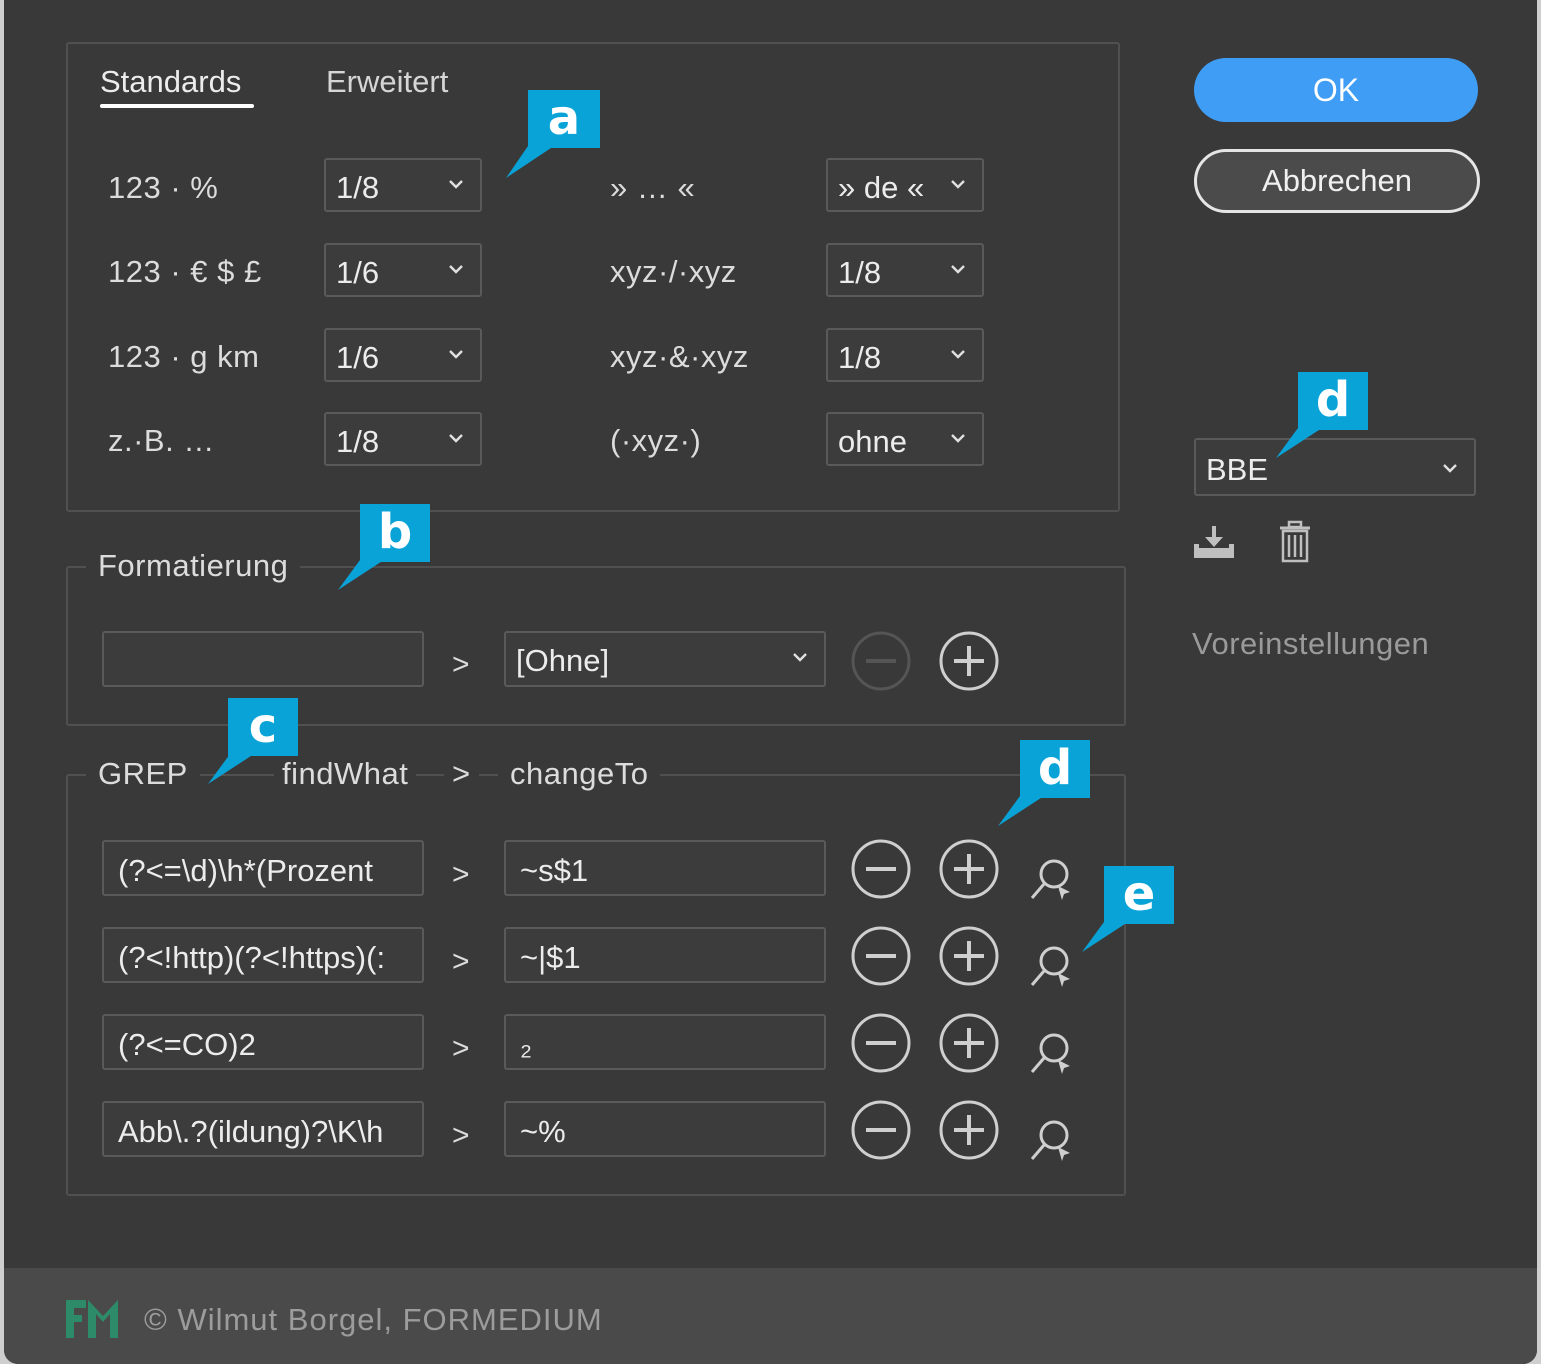 The height and width of the screenshot is (1364, 1541). Describe the element at coordinates (1105, 937) in the screenshot. I see `badge-e-tail` at that location.